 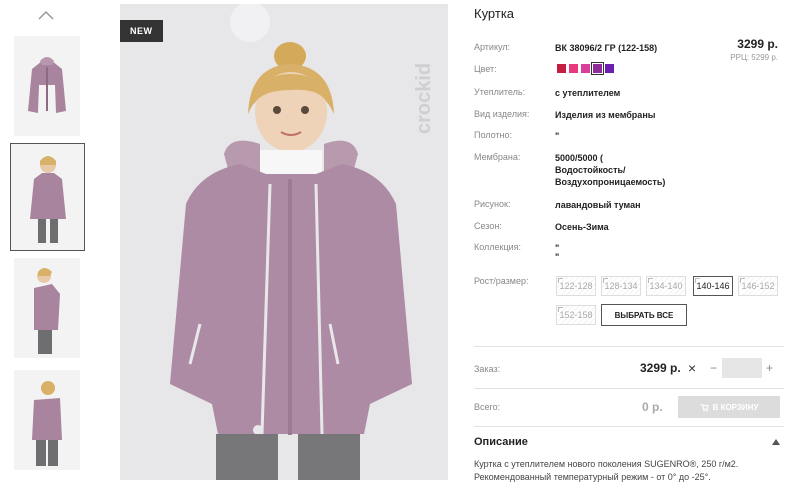 I want to click on thumbnail-girl-back, so click(x=47, y=420).